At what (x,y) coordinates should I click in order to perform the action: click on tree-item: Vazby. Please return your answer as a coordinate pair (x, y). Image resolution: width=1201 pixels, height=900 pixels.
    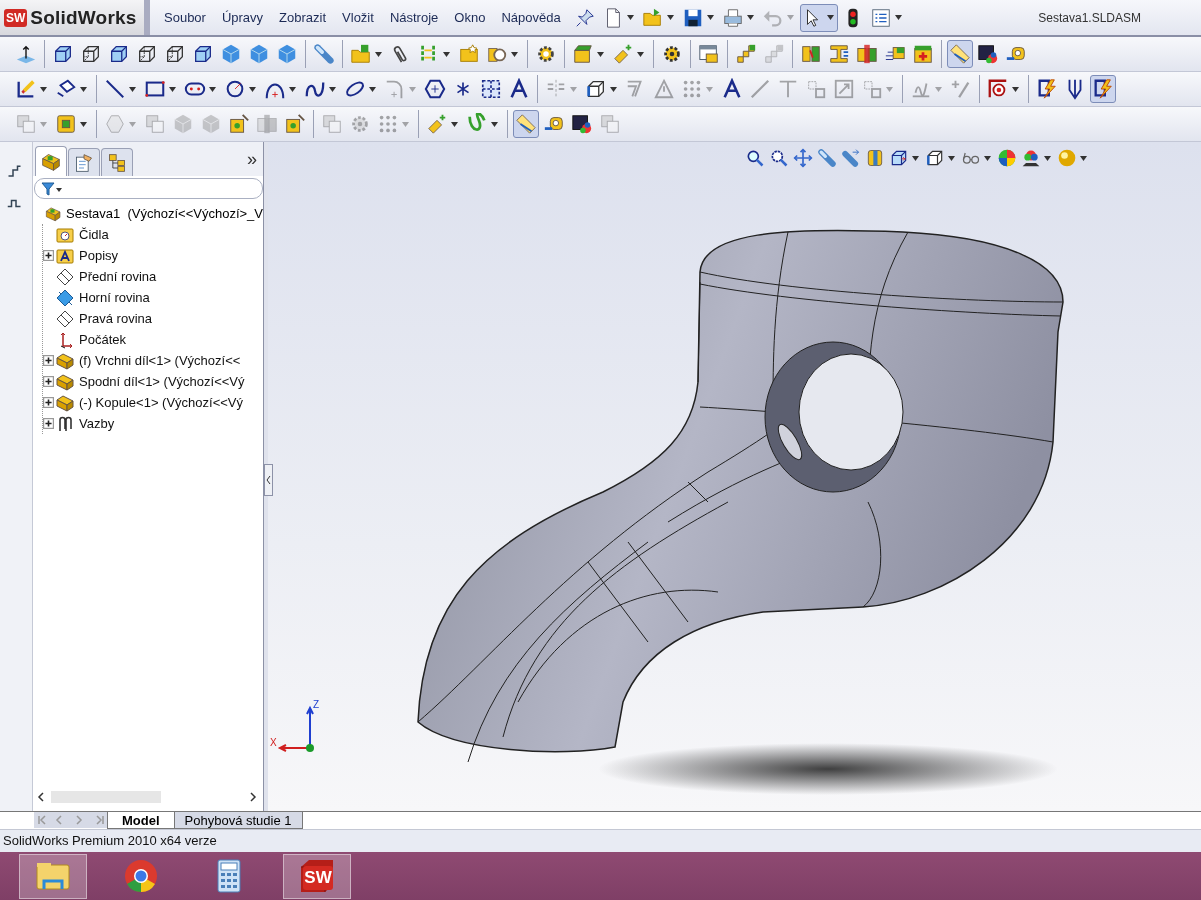
    Looking at the image, I should click on (97, 423).